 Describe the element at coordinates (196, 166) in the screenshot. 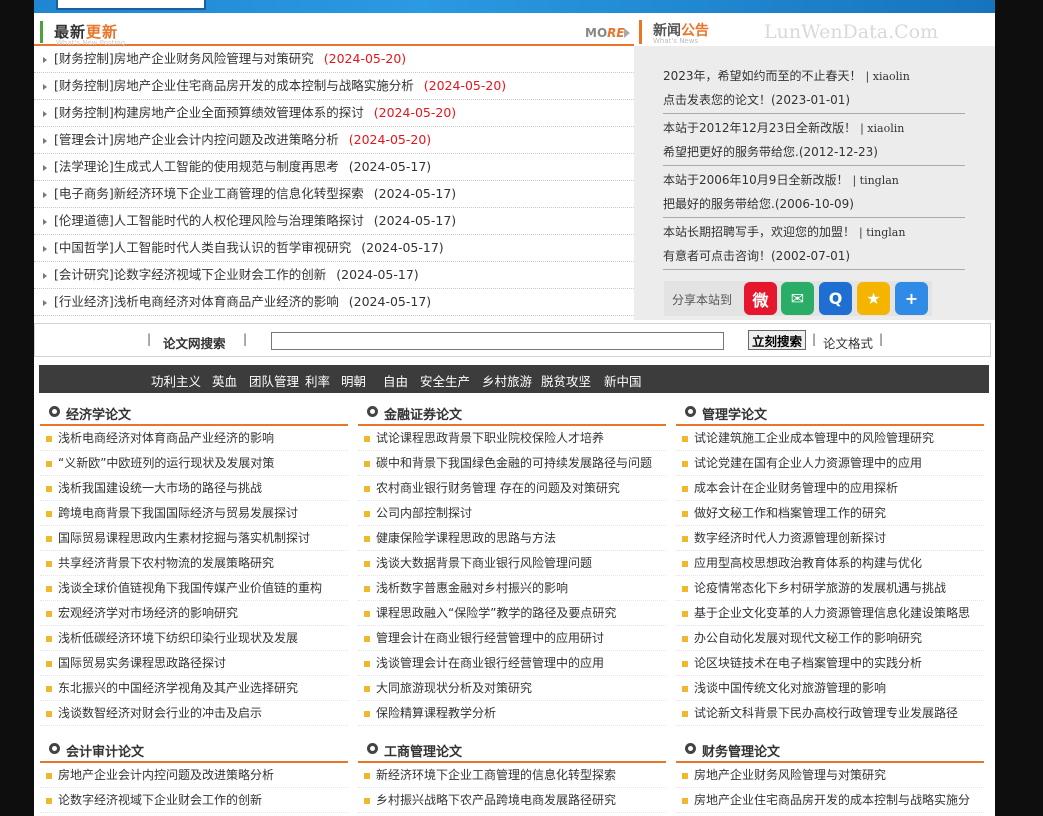

I see `latest-item-title: [法学理论]生成式人工智能的使用规范与制度再思考` at that location.